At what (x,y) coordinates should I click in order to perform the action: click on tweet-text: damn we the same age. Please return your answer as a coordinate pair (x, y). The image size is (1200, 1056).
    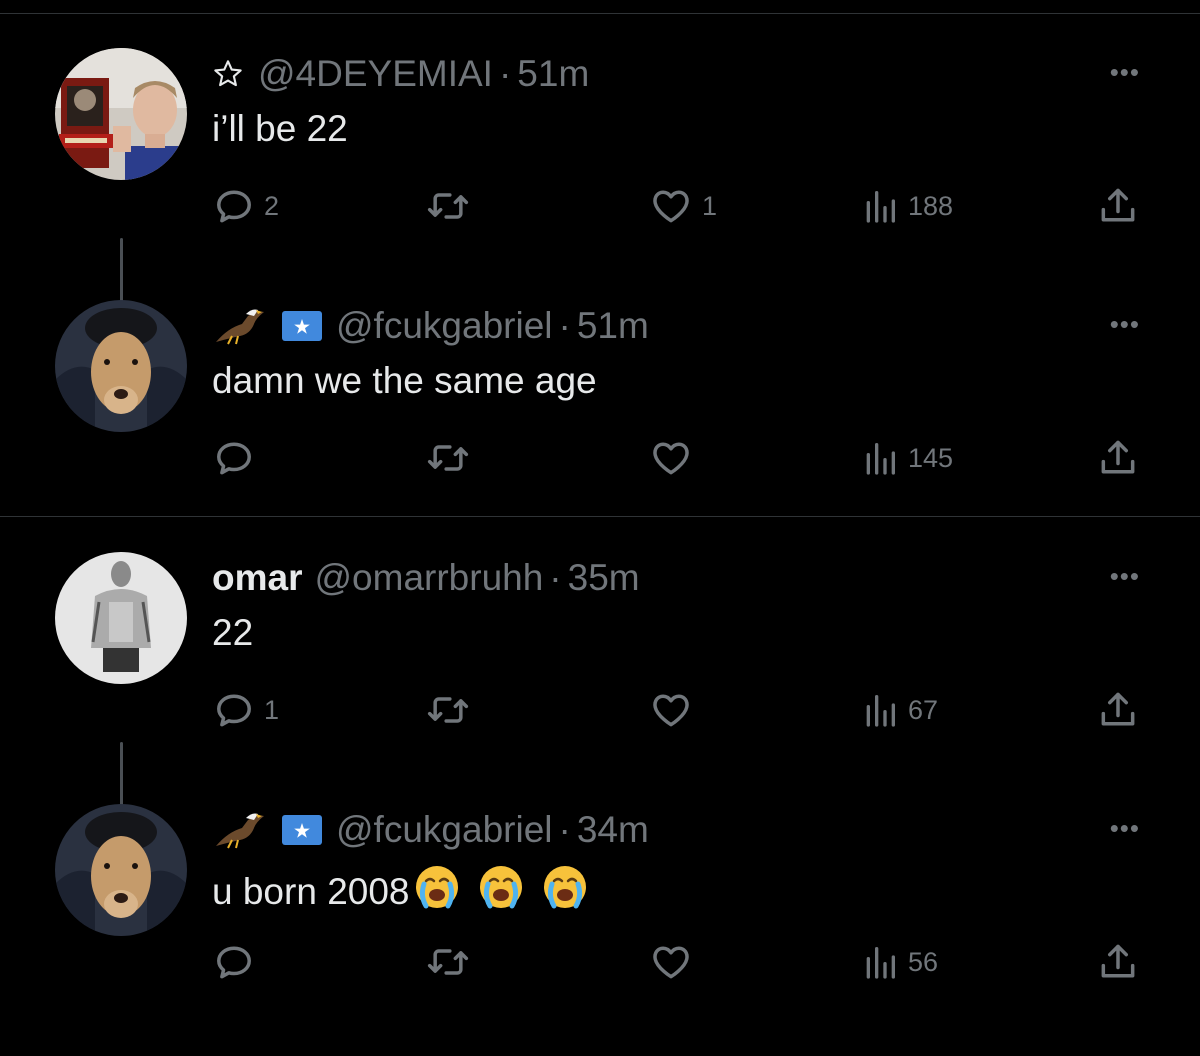
    Looking at the image, I should click on (404, 381).